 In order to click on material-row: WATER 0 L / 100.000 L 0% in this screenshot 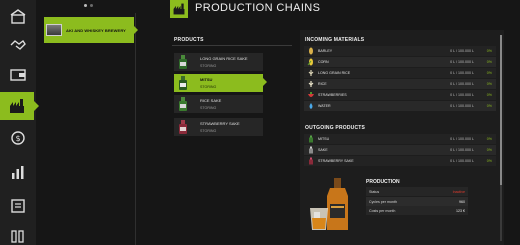, I will do `click(400, 106)`.